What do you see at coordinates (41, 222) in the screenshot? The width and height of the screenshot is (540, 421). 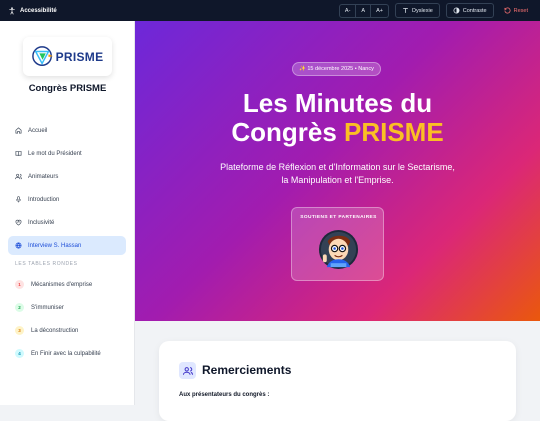 I see `sidebar-item-label: Inclusivité` at bounding box center [41, 222].